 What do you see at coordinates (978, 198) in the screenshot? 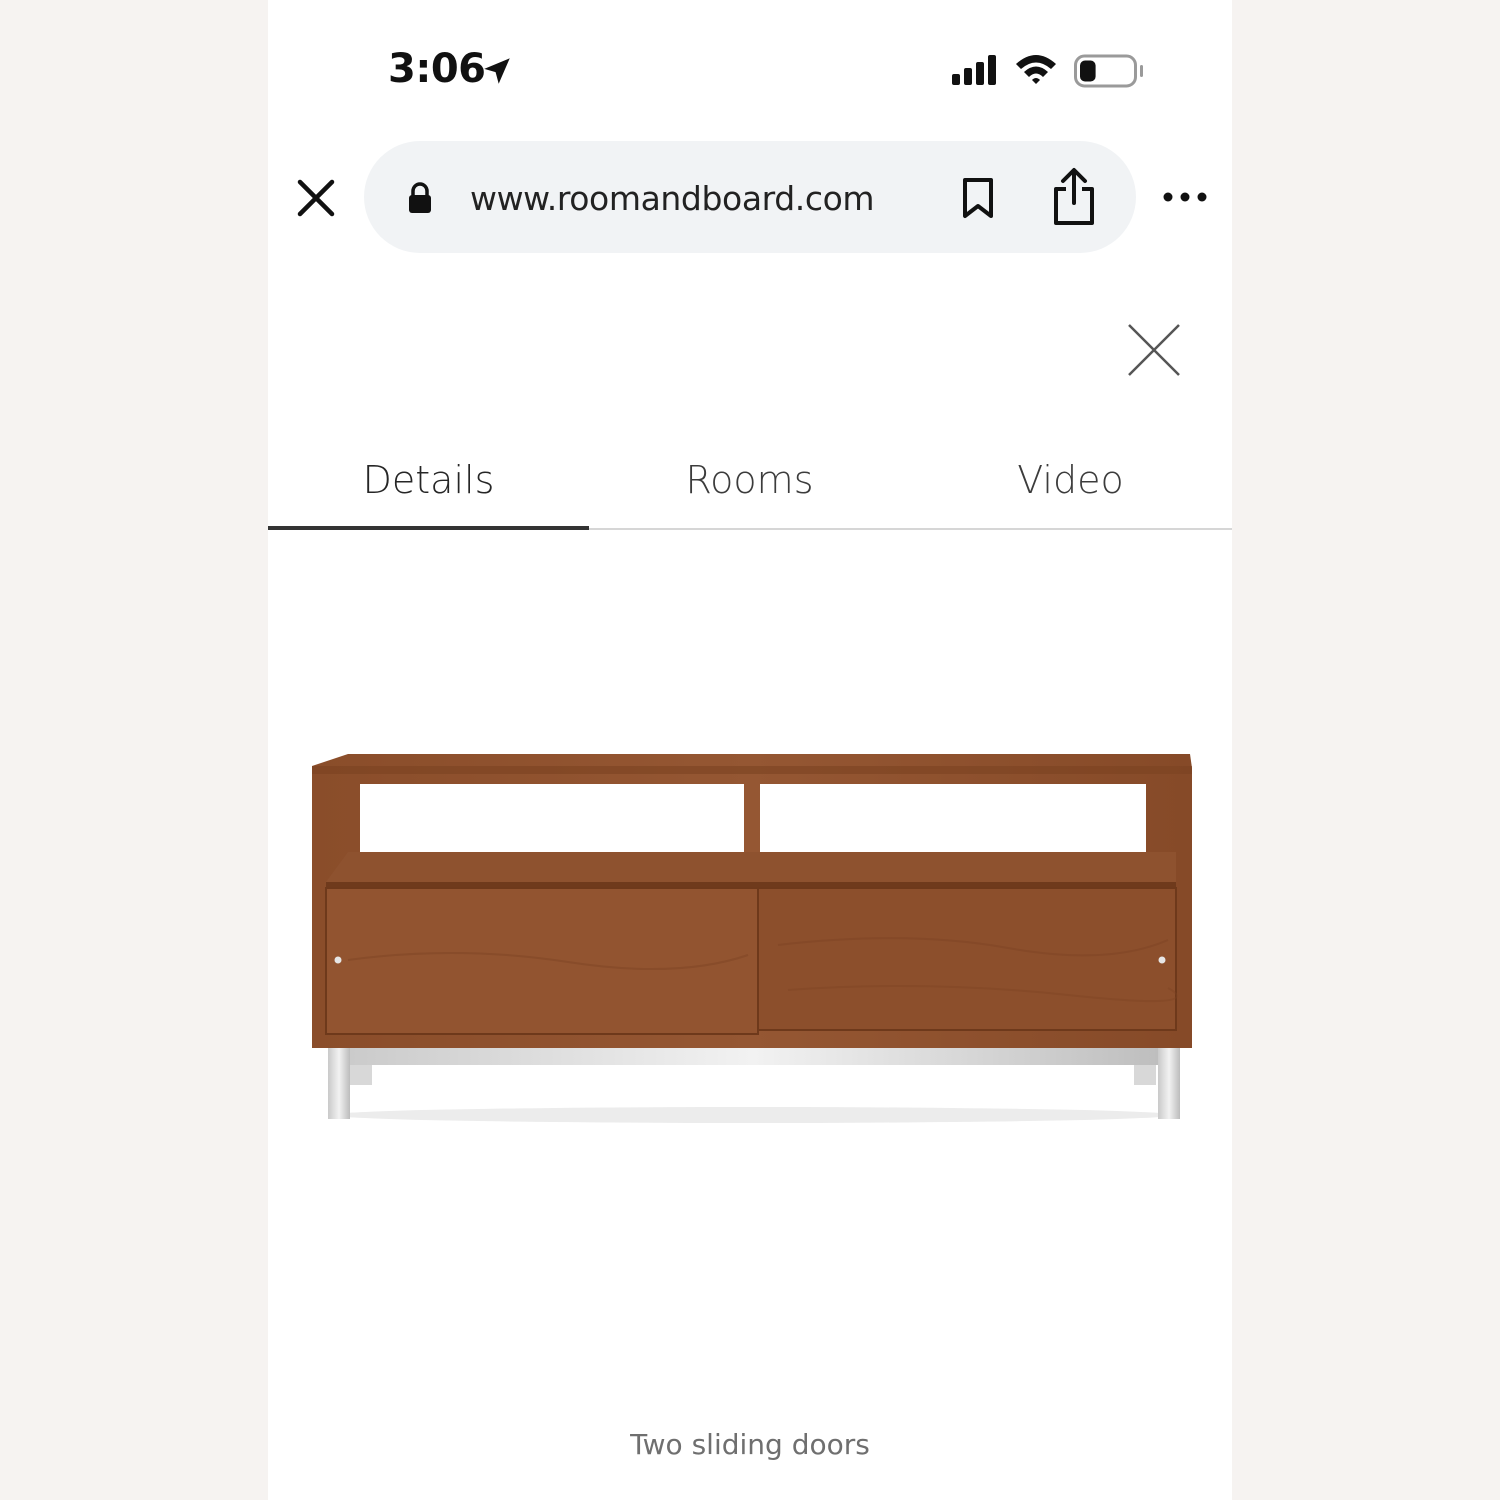
I see `bookmark-icon` at bounding box center [978, 198].